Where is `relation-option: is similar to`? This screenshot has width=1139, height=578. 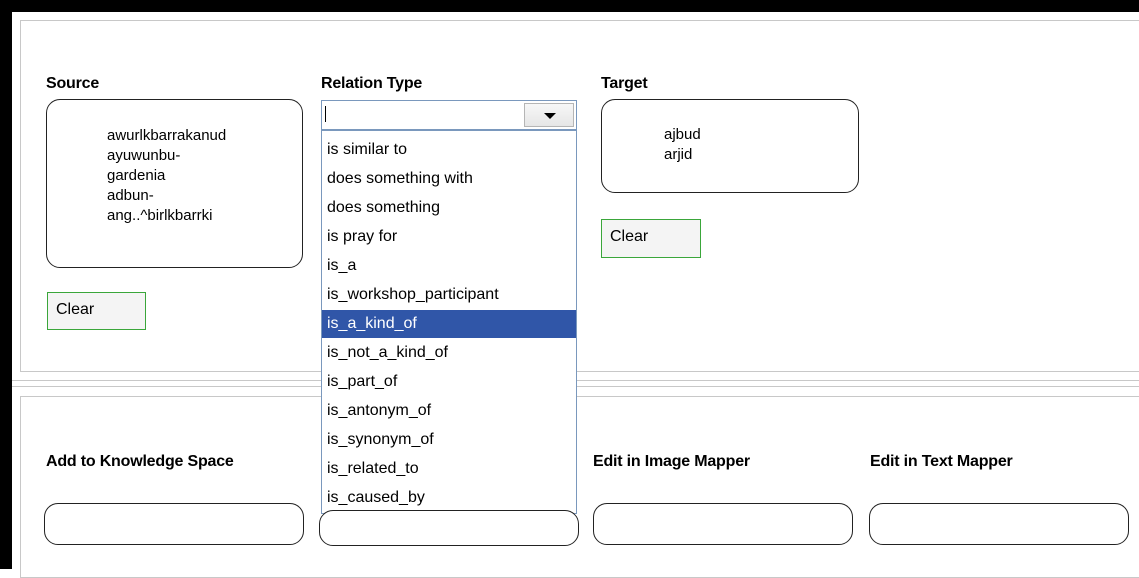
relation-option: is similar to is located at coordinates (449, 150).